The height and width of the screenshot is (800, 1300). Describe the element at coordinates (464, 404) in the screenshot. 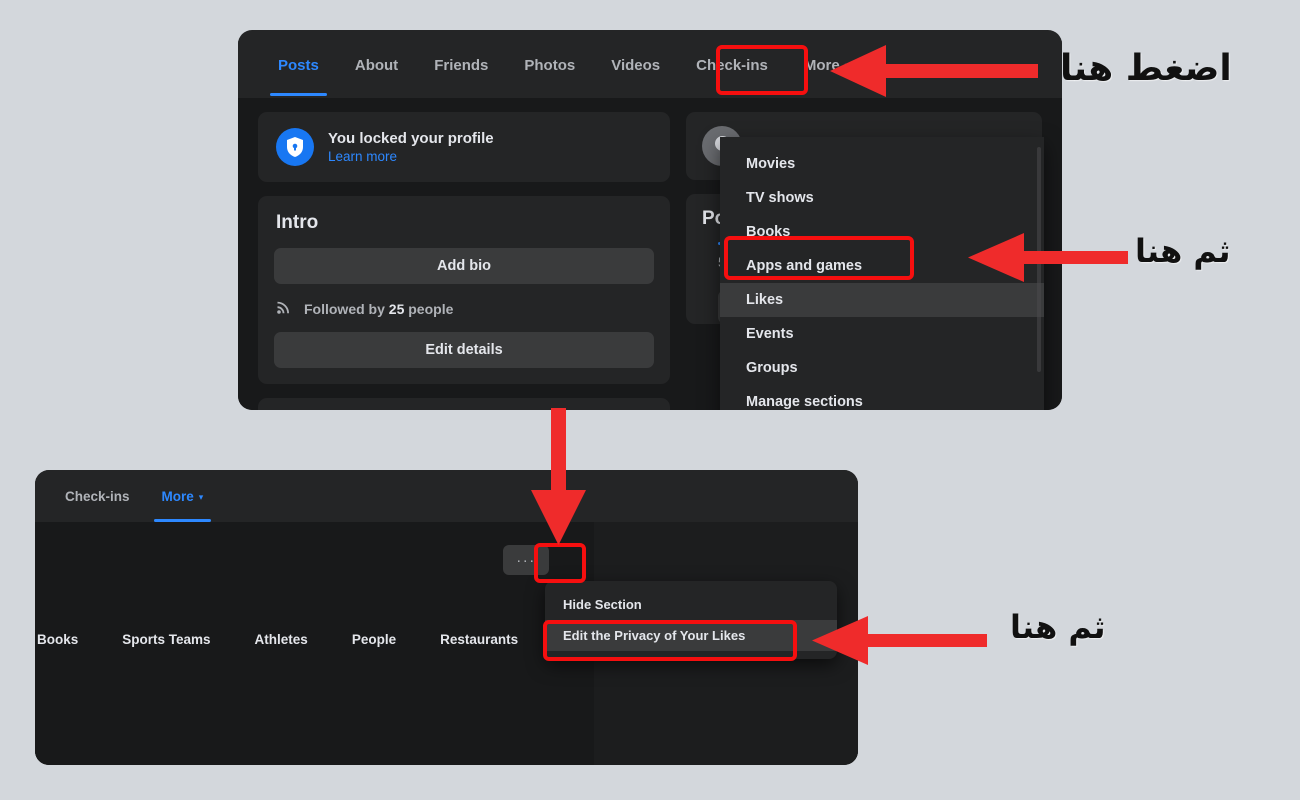

I see `intro-stub-card` at that location.